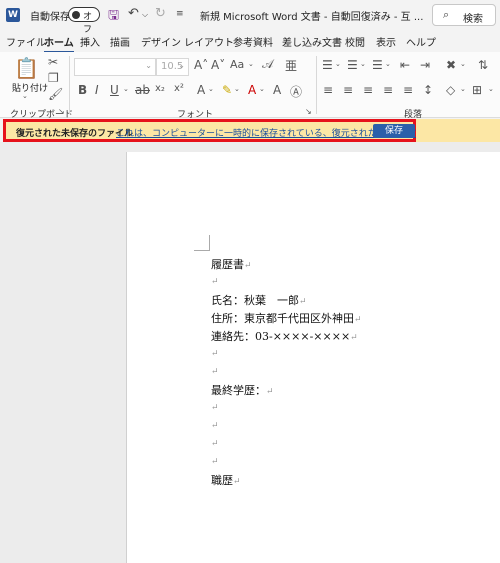  Describe the element at coordinates (209, 41) in the screenshot. I see `tab-layout: レイアウト` at that location.